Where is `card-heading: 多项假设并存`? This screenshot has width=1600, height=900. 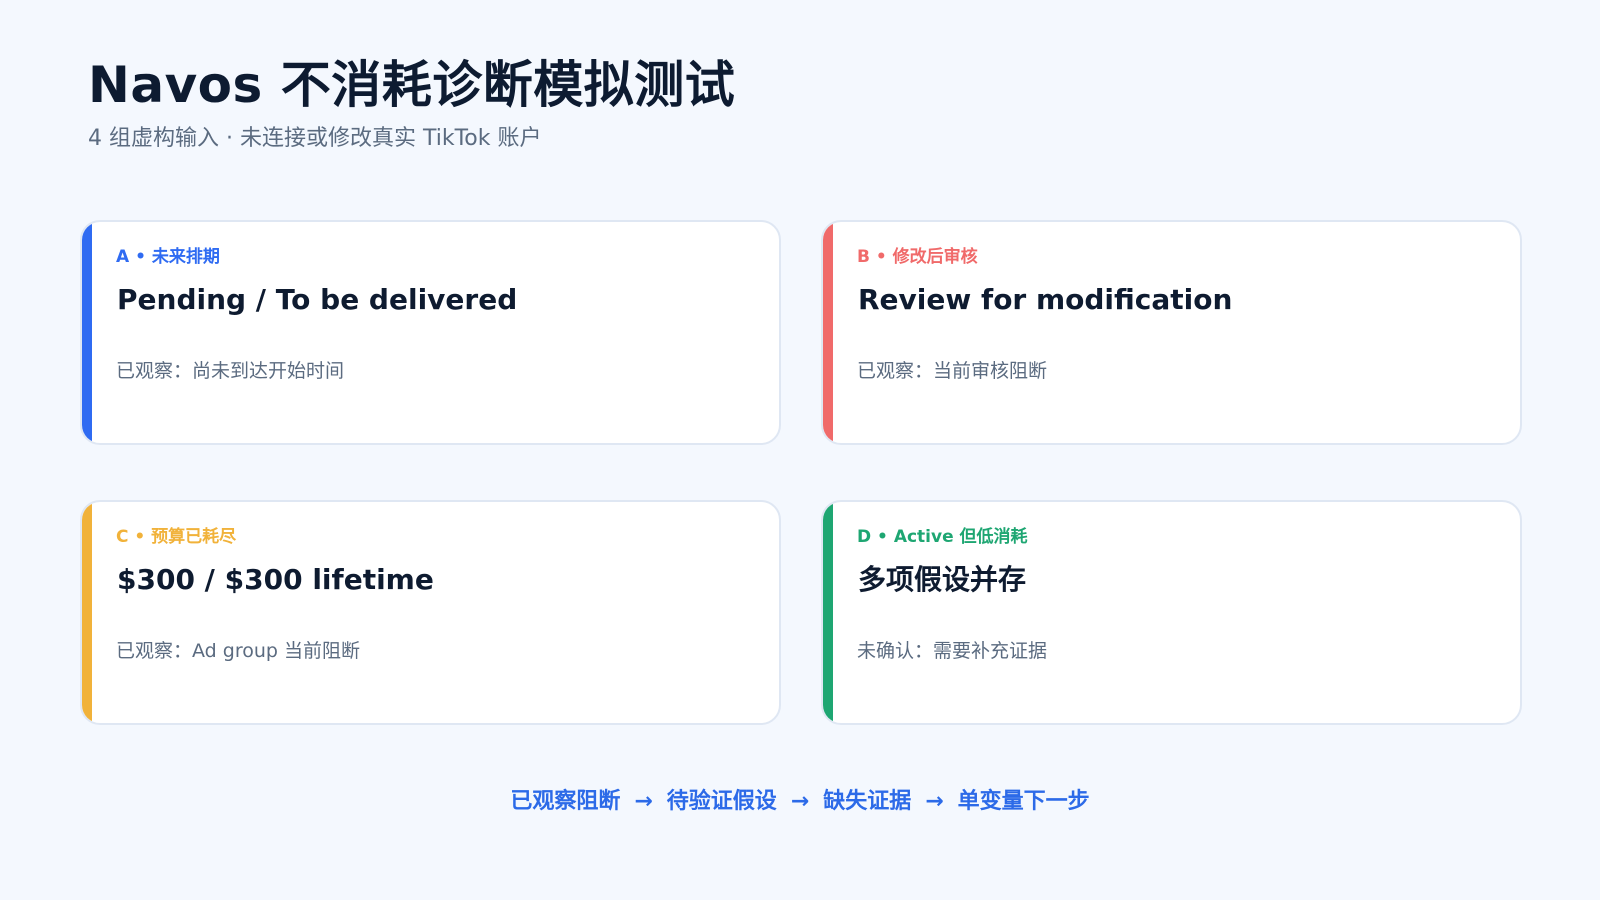
card-heading: 多项假设并存 is located at coordinates (942, 579).